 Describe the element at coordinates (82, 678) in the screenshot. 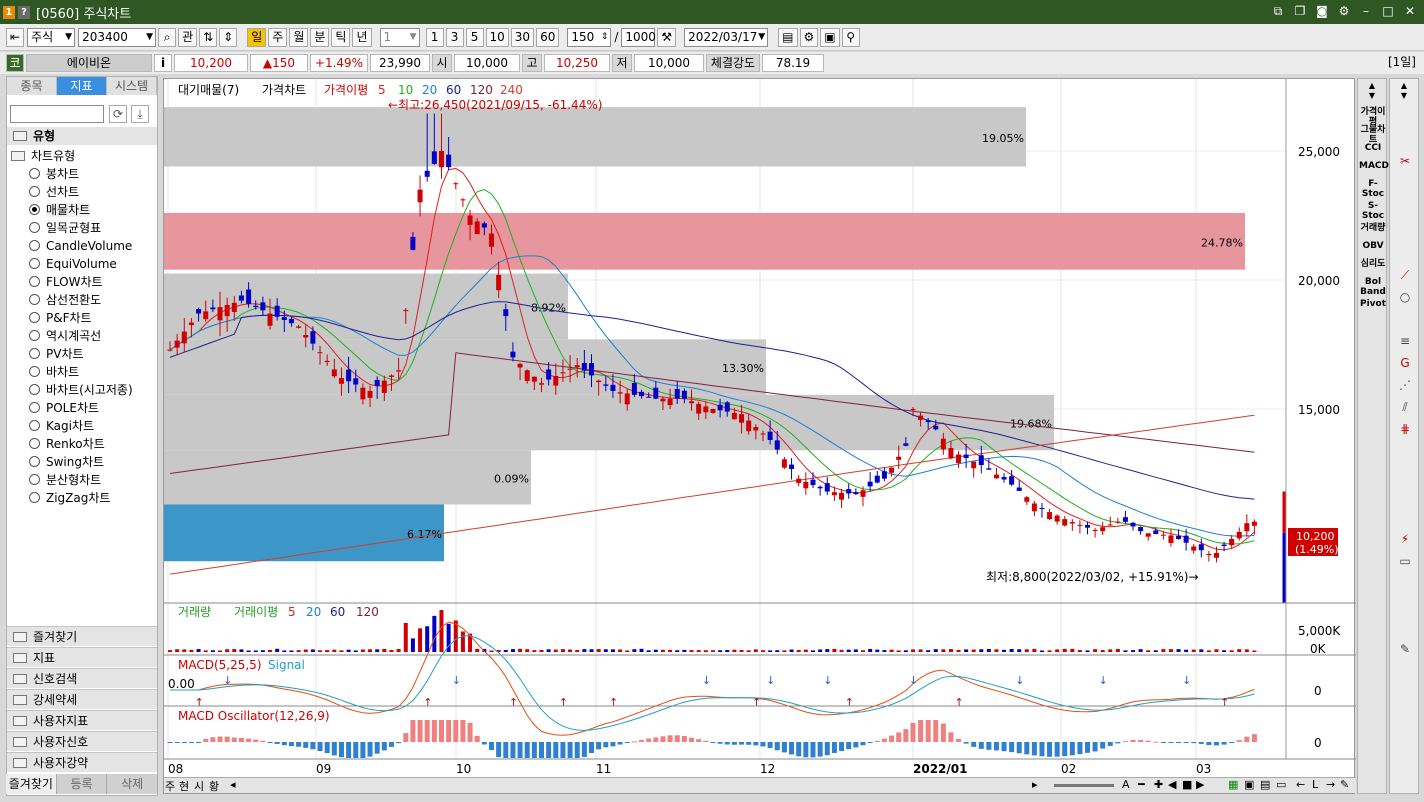

I see `folder-item: 신호검색` at that location.